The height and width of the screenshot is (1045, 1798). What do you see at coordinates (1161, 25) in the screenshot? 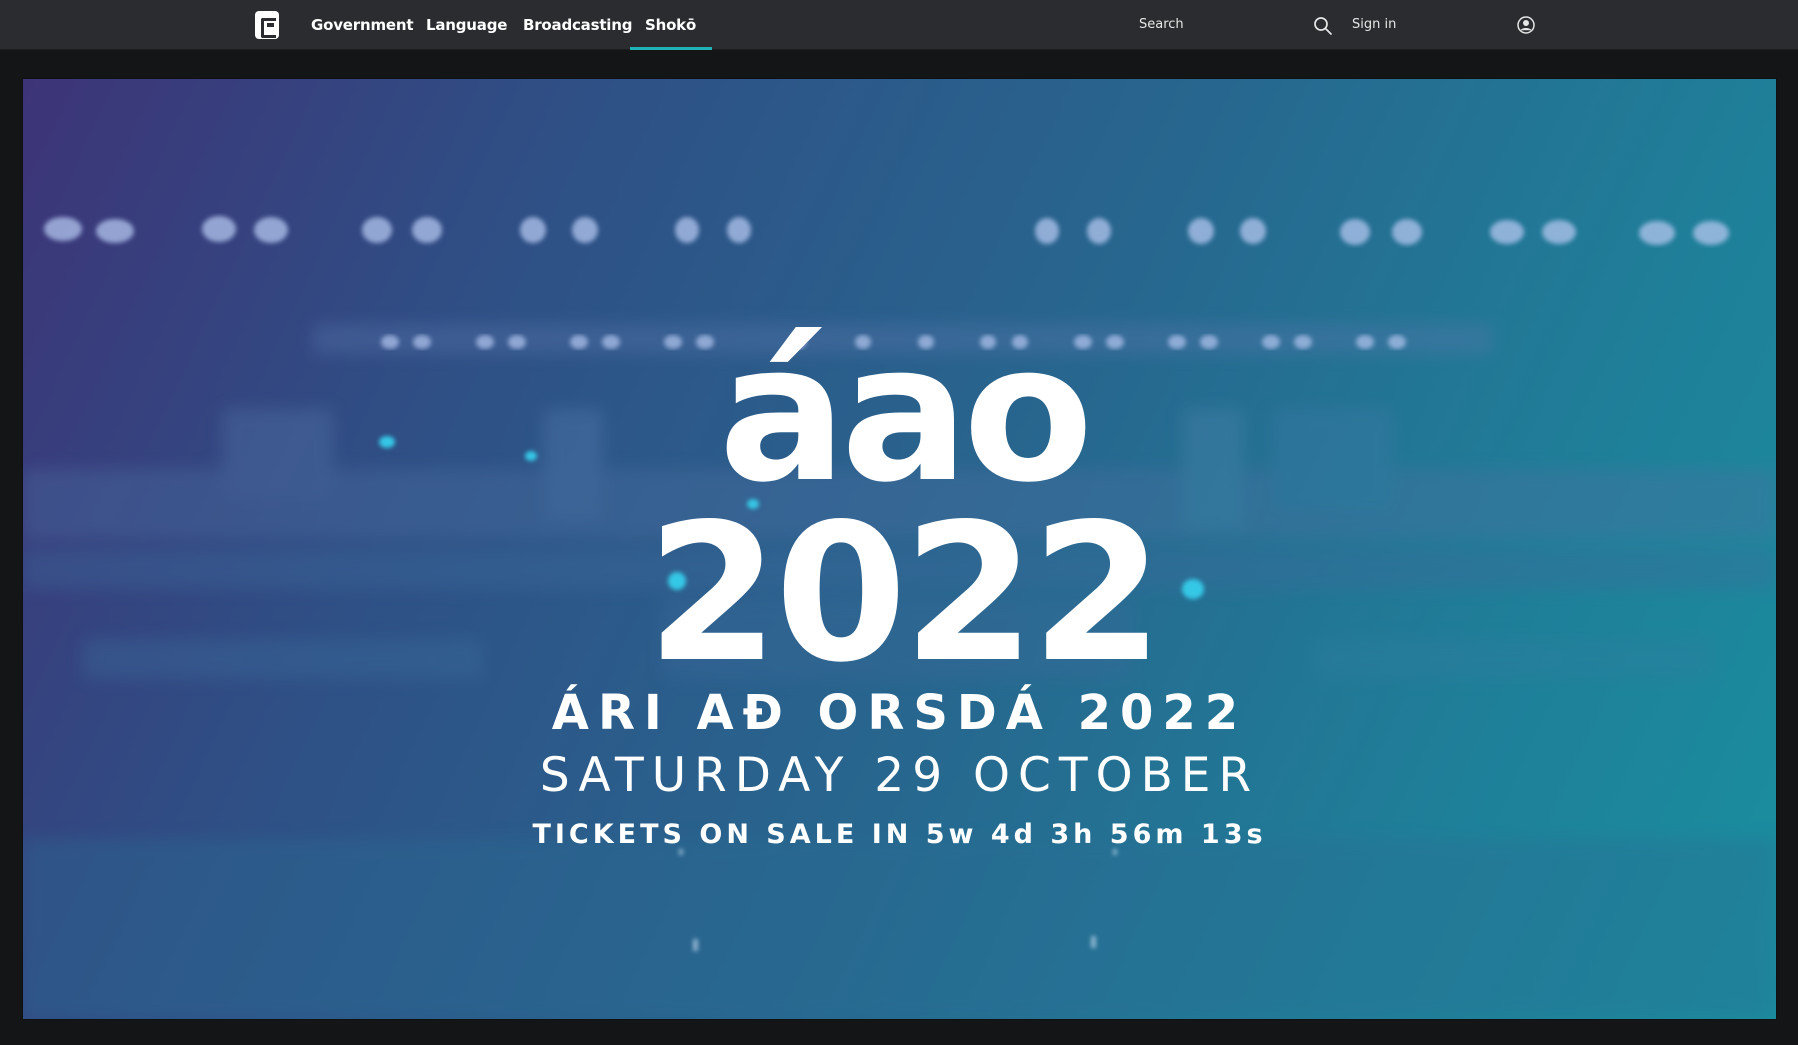
I see `search-input: Search` at bounding box center [1161, 25].